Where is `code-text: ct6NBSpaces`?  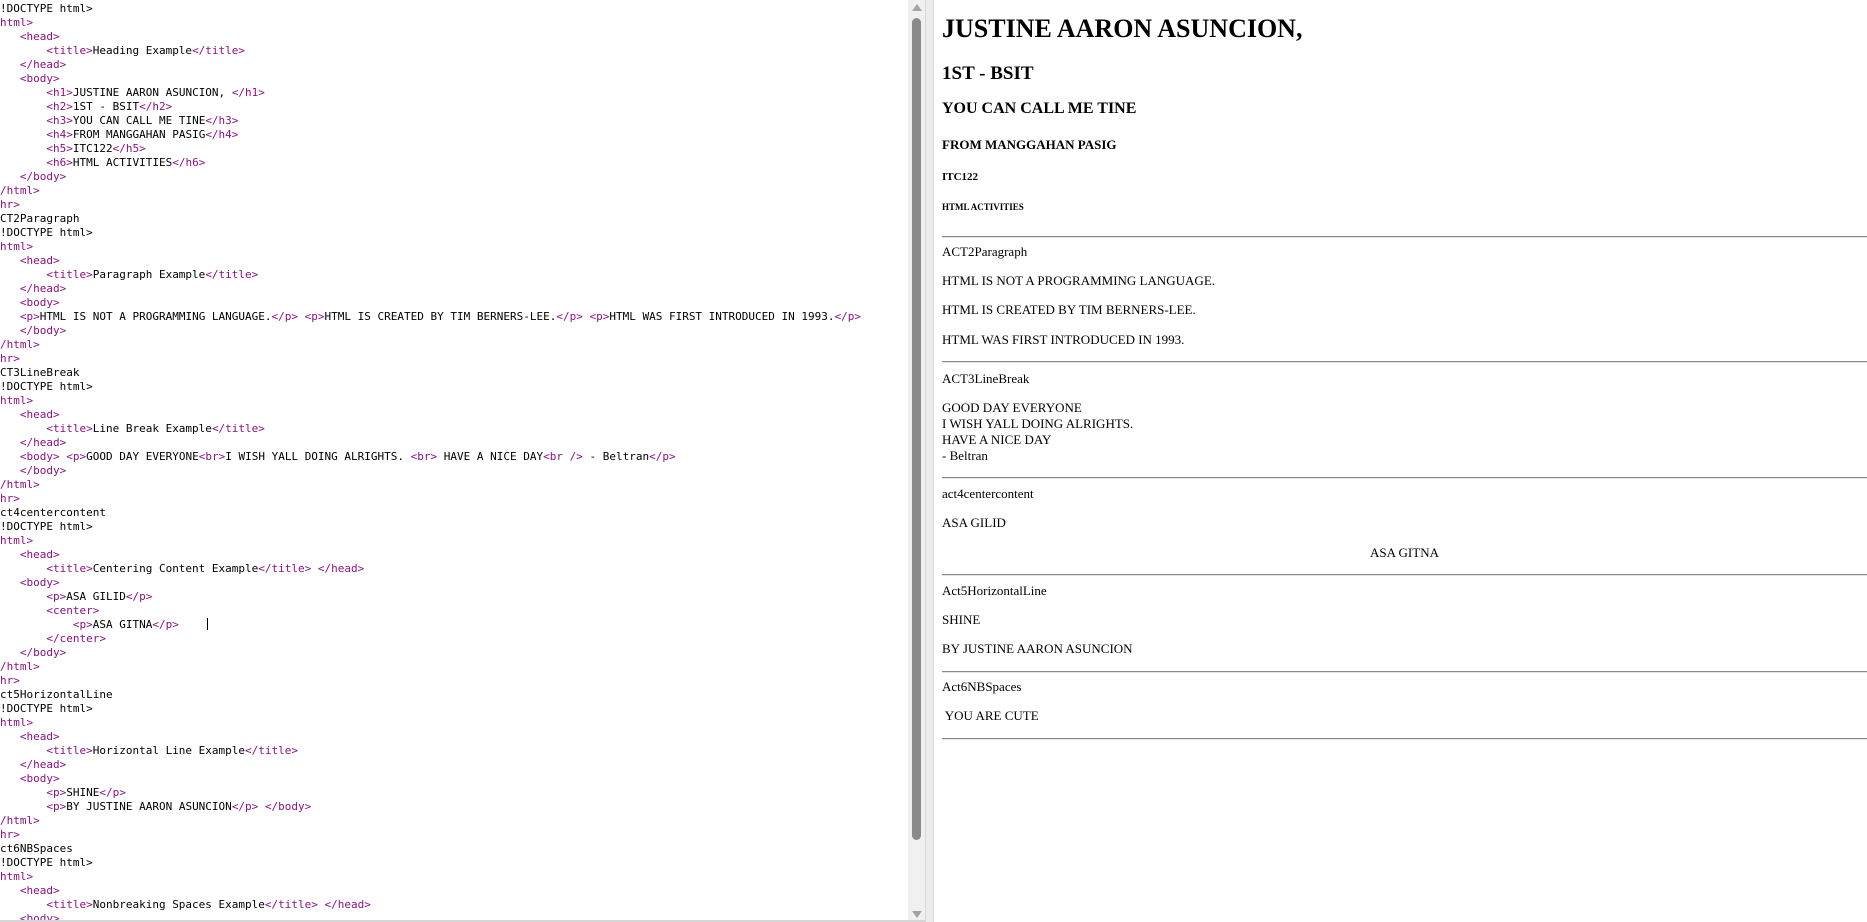 code-text: ct6NBSpaces is located at coordinates (36, 848).